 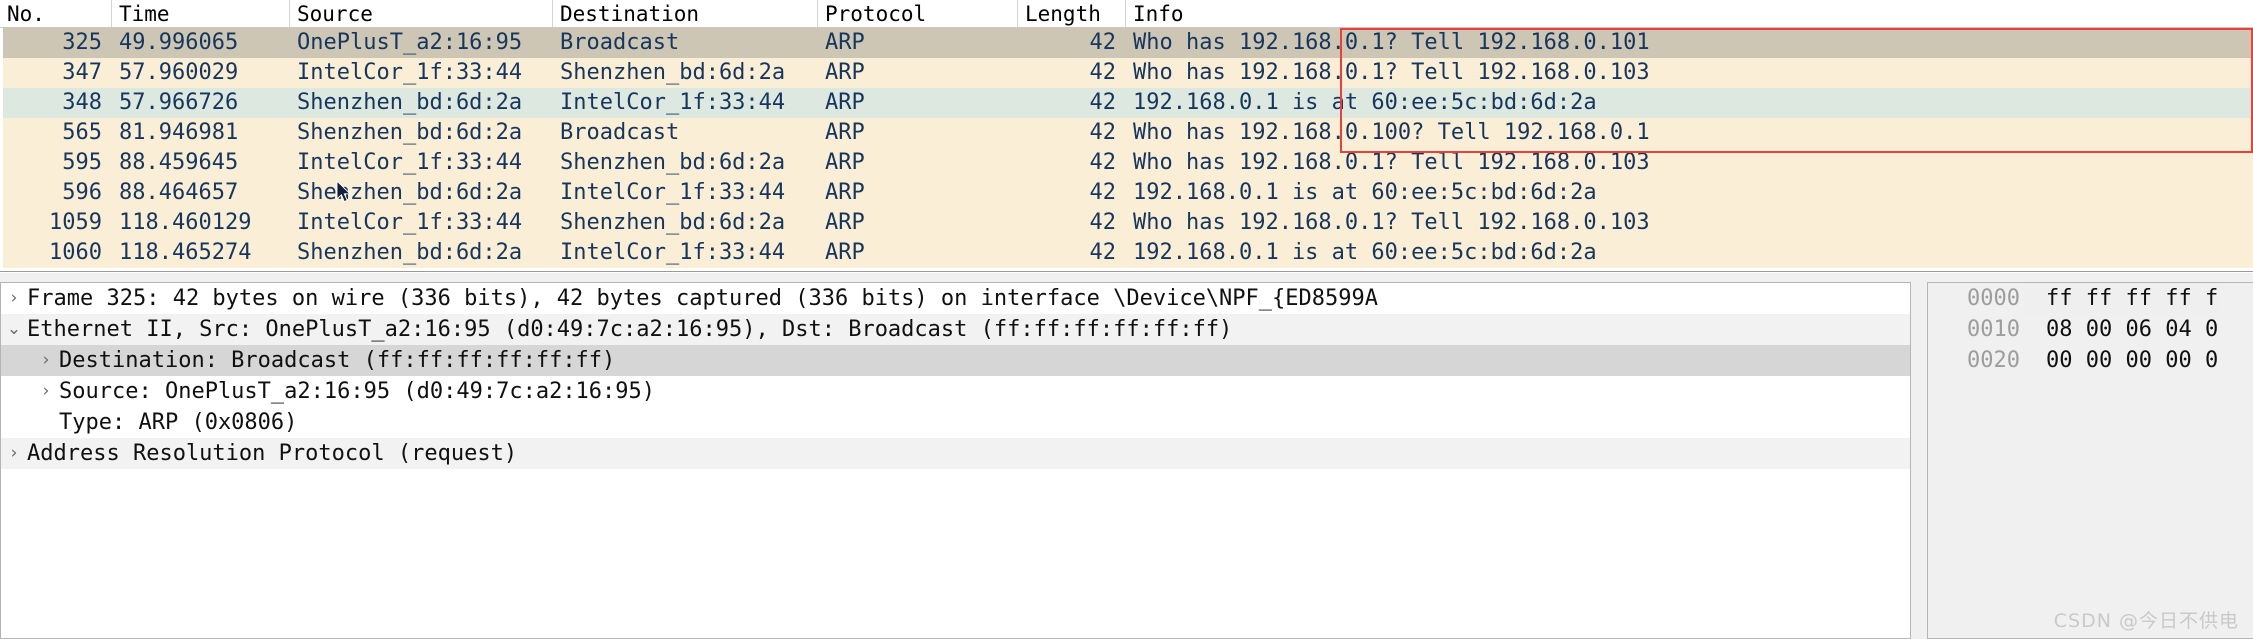 I want to click on hex-bytes: 00 00 00 00 0, so click(x=2132, y=360).